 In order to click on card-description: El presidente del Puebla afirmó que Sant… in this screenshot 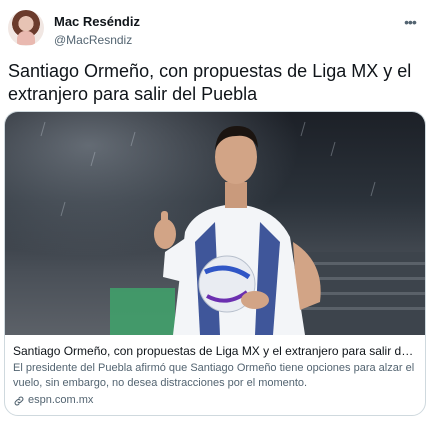, I will do `click(214, 375)`.